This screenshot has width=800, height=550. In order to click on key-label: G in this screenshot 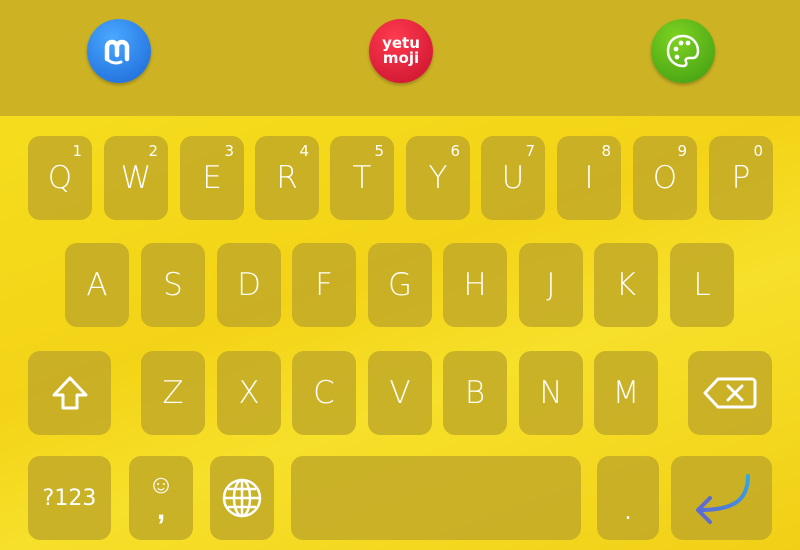, I will do `click(400, 285)`.